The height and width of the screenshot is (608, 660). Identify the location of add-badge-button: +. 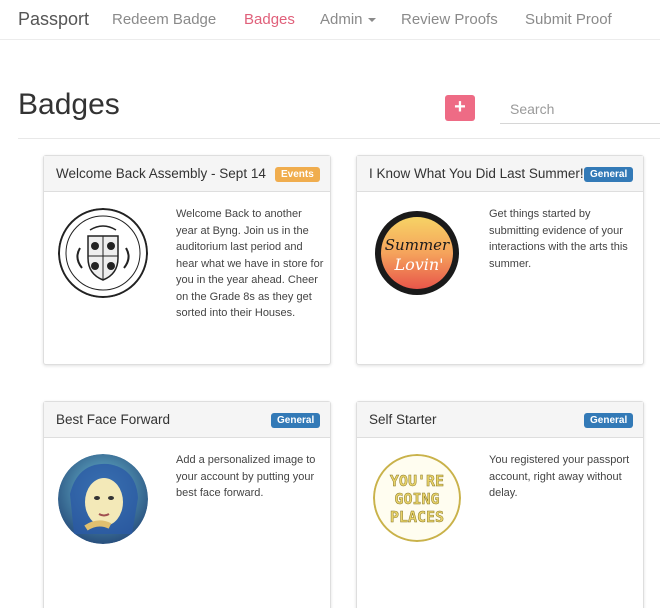
(460, 108).